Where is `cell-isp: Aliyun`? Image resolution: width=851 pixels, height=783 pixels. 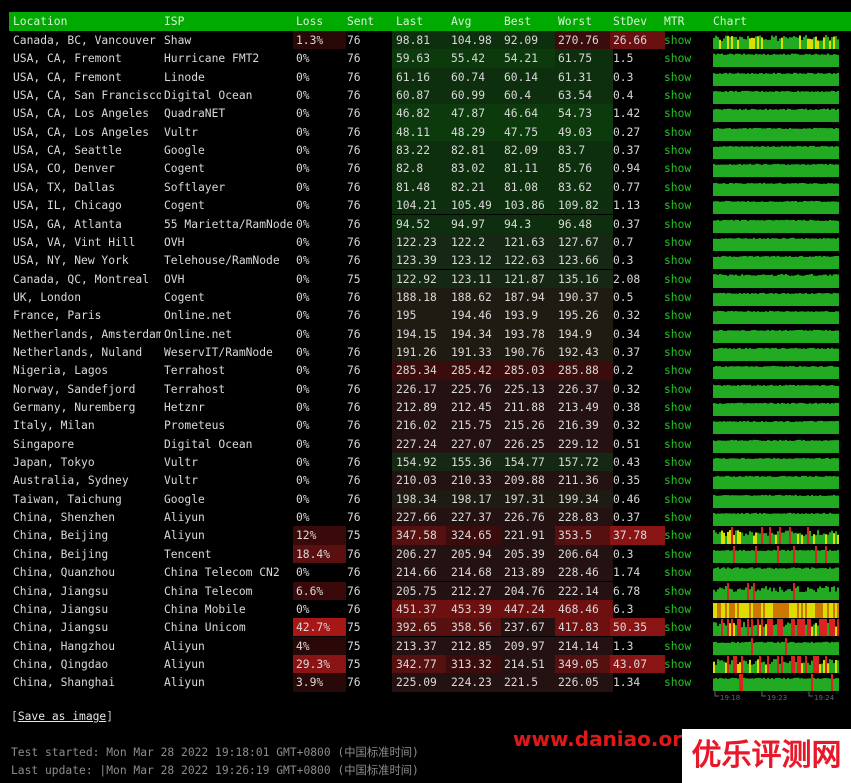 cell-isp: Aliyun is located at coordinates (184, 518).